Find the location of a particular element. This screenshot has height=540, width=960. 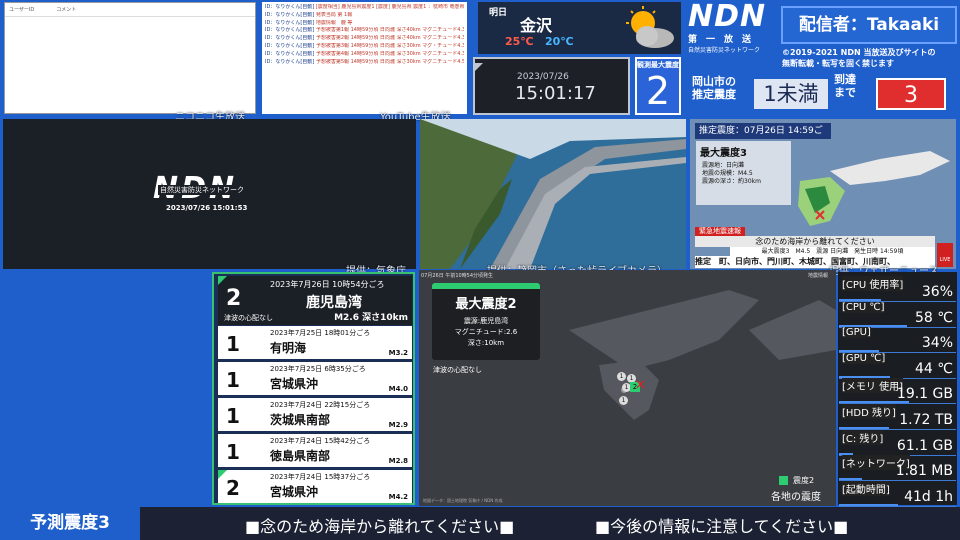

stat-label: [起動時間] is located at coordinates (866, 488).